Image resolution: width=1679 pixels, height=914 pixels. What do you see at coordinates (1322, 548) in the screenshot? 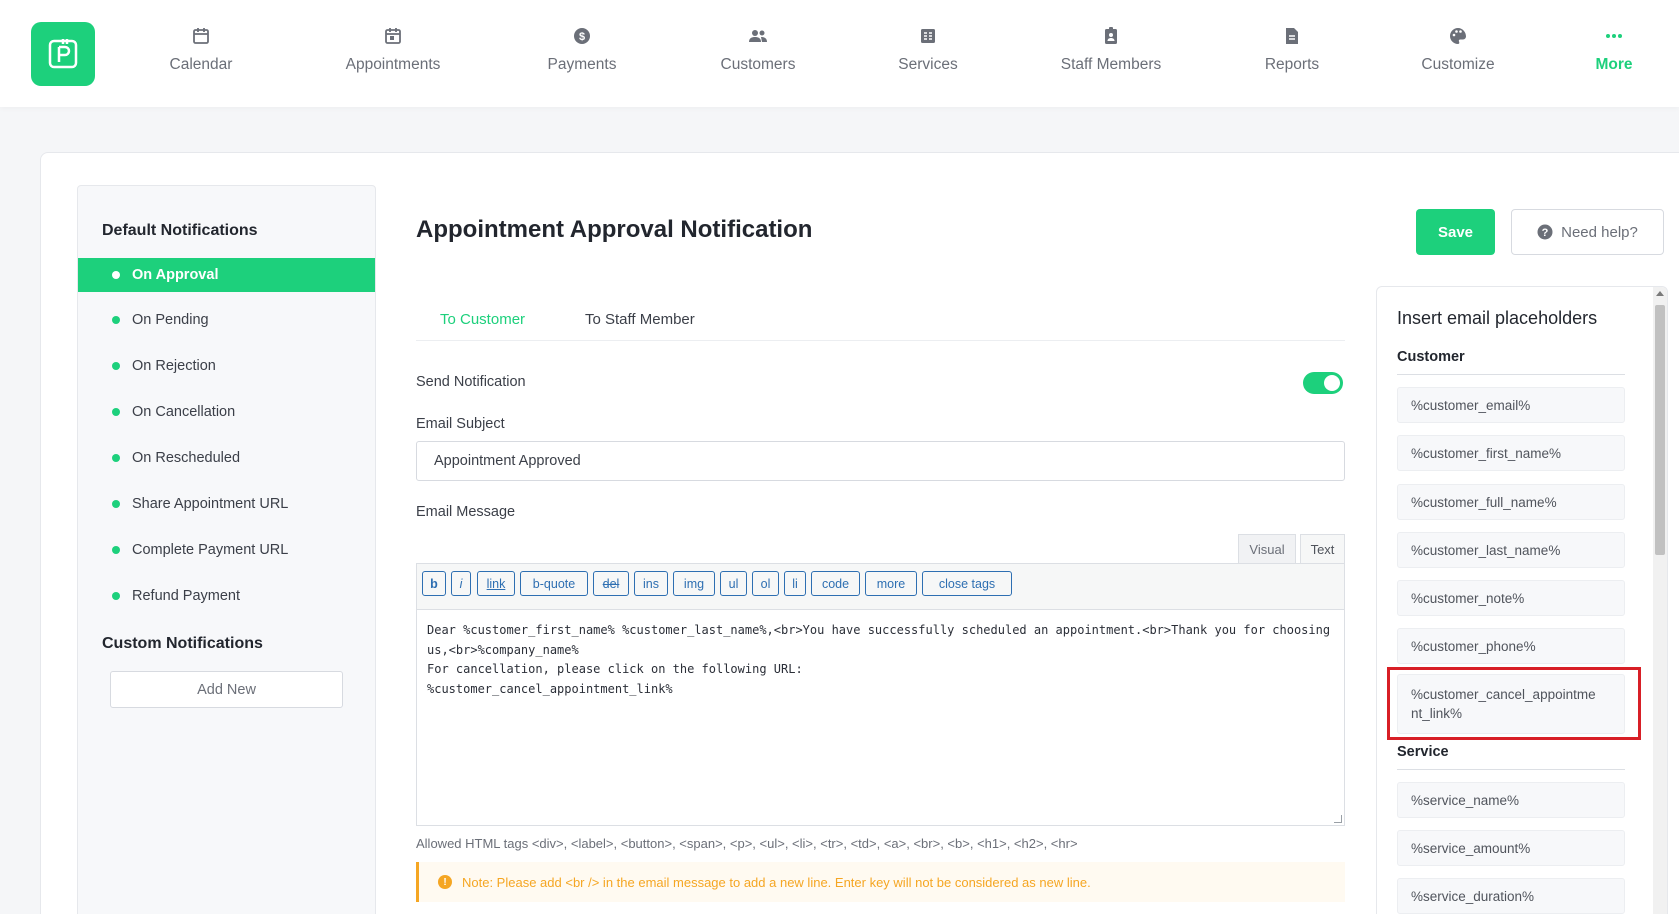
I see `editor-tab-text: Text` at bounding box center [1322, 548].